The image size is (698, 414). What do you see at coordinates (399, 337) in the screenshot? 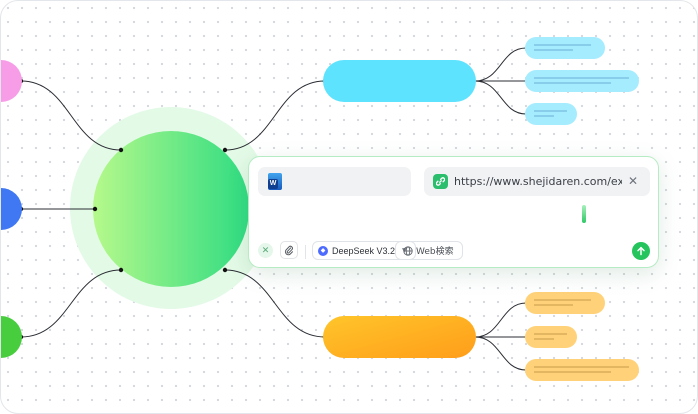
I see `topic-node-orange` at bounding box center [399, 337].